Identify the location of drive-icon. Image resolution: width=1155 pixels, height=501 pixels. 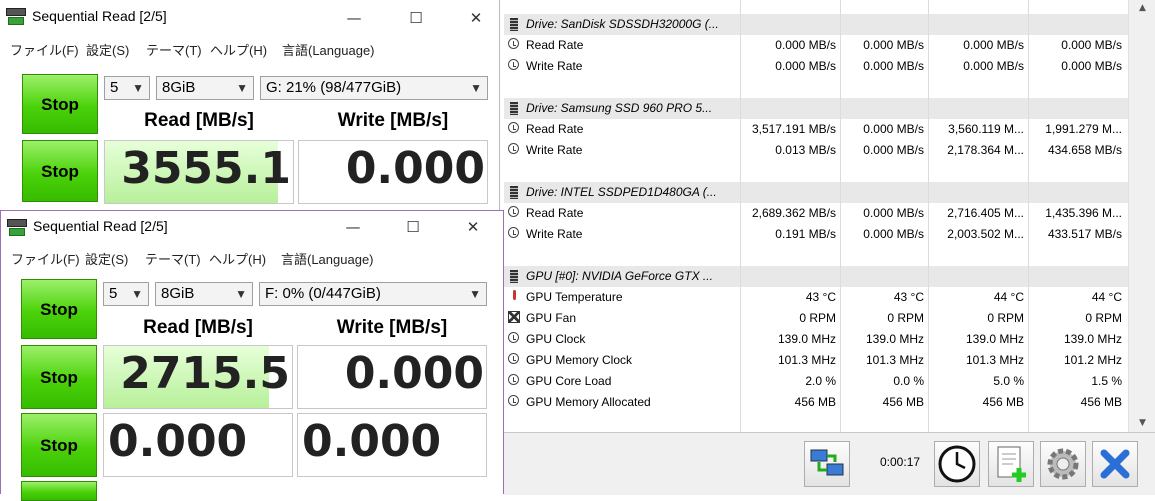
(514, 24).